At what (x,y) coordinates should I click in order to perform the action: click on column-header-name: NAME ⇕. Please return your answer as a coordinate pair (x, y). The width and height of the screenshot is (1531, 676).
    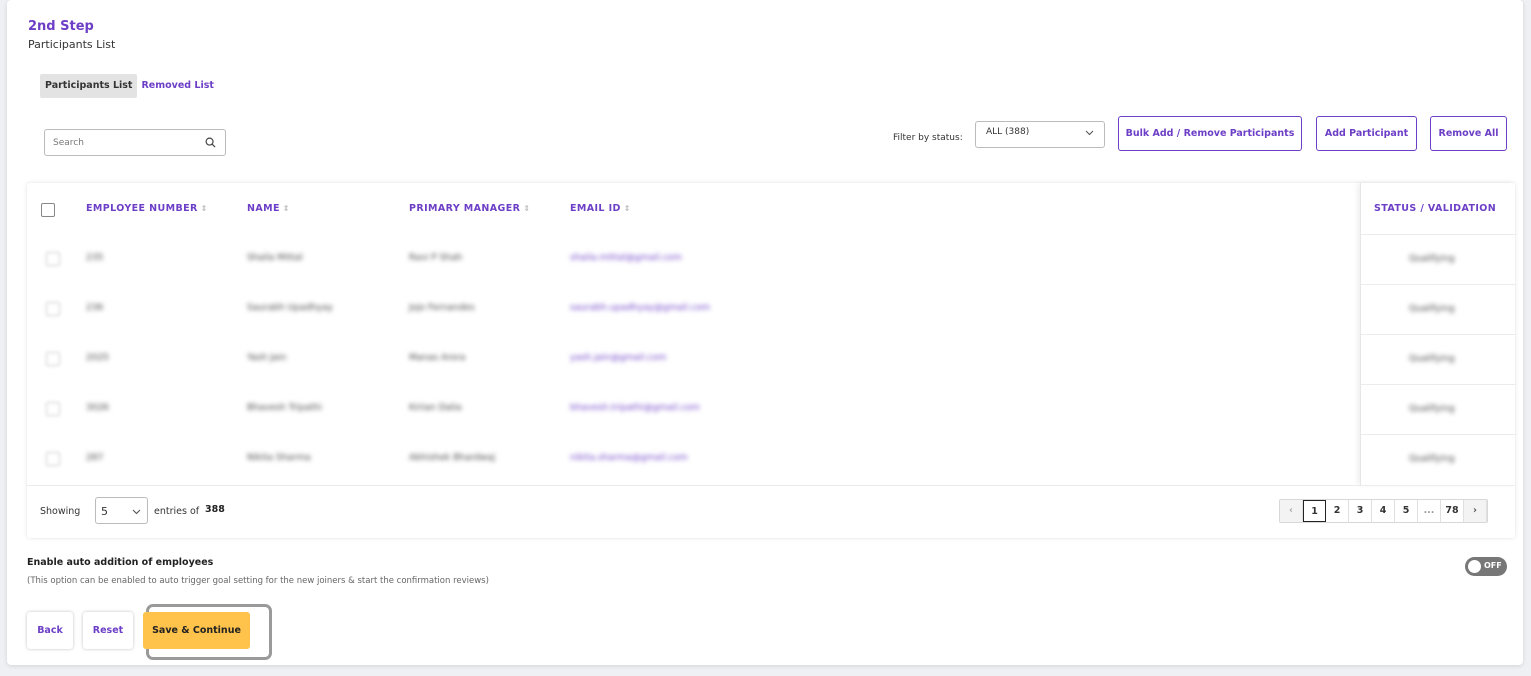
    Looking at the image, I should click on (268, 208).